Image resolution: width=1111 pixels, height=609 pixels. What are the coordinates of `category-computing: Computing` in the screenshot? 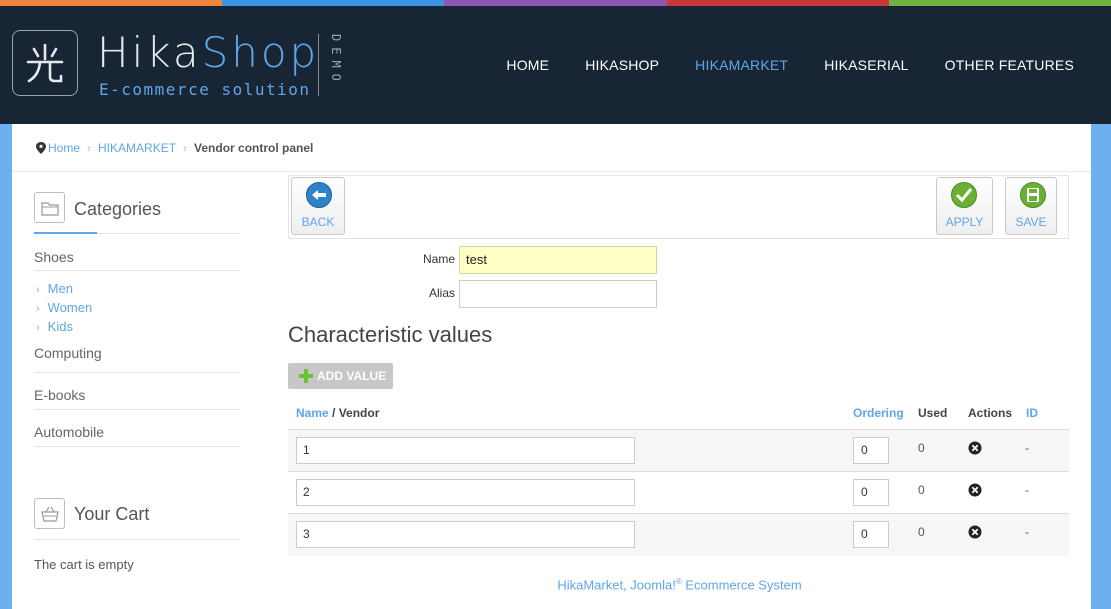 It's located at (137, 355).